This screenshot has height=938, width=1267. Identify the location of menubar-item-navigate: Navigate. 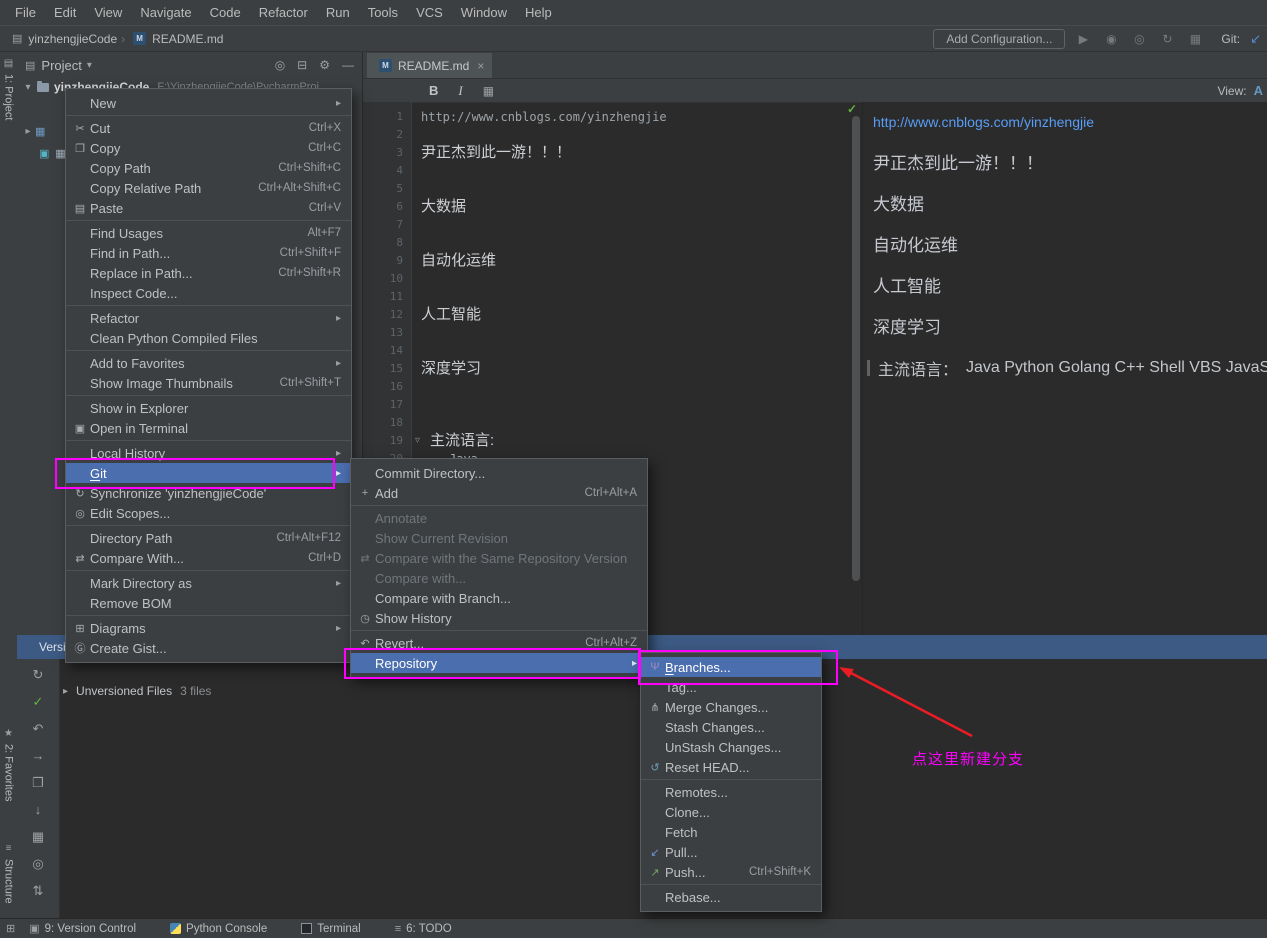
(165, 12).